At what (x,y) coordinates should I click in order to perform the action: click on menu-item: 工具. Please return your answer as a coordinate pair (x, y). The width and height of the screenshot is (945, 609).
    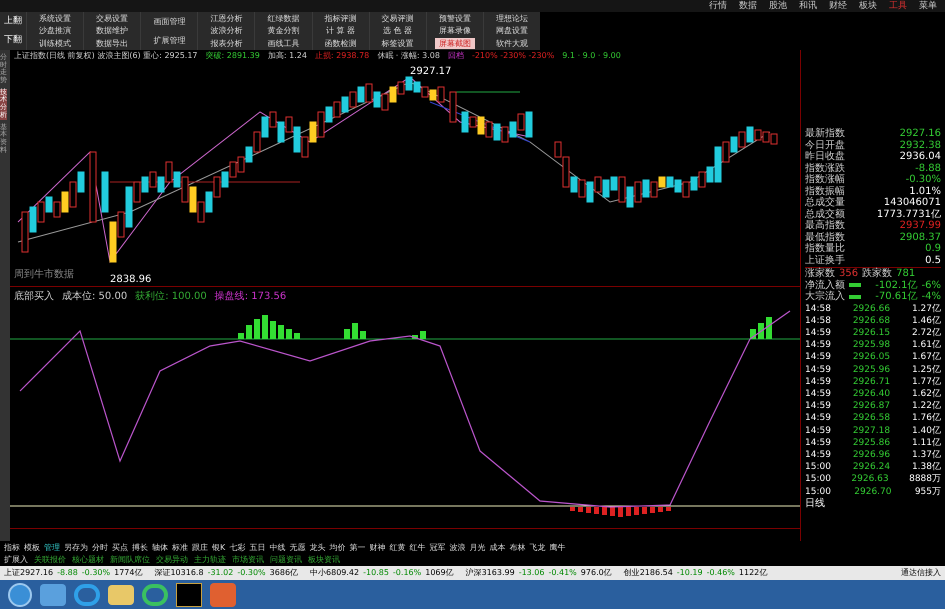
    Looking at the image, I should click on (898, 6).